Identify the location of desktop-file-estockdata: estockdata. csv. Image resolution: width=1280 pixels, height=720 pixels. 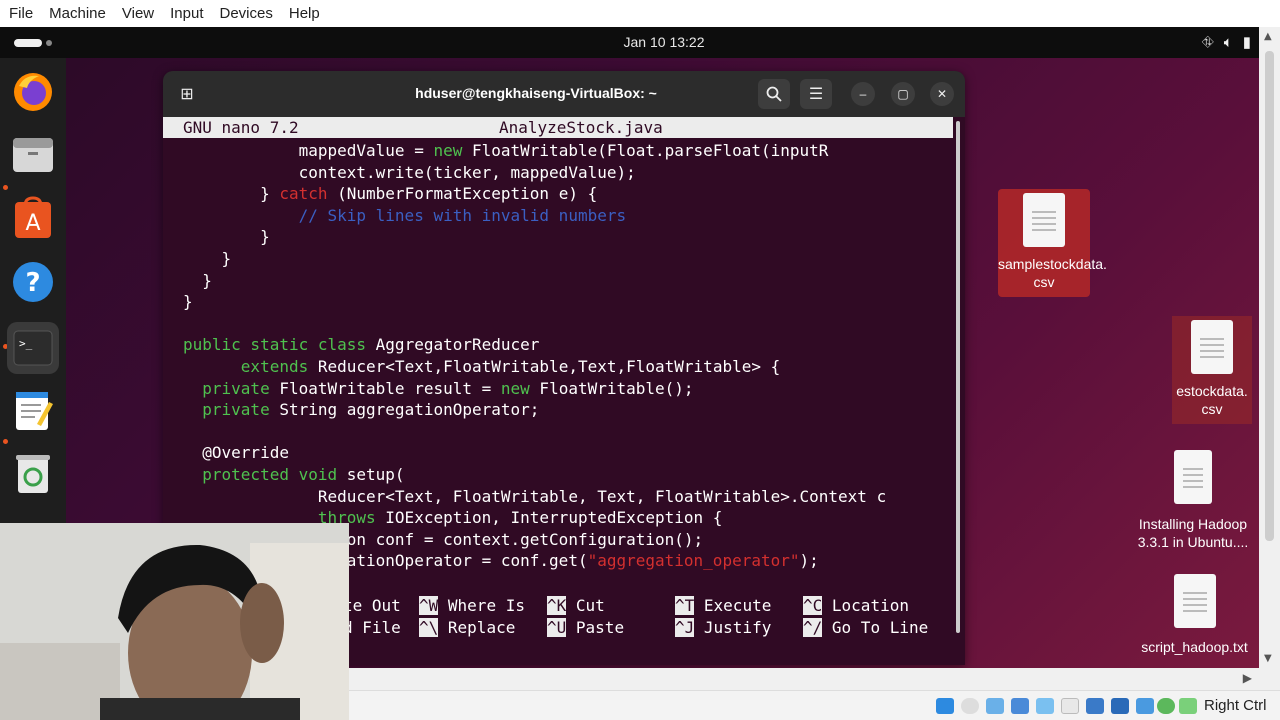
(1212, 370).